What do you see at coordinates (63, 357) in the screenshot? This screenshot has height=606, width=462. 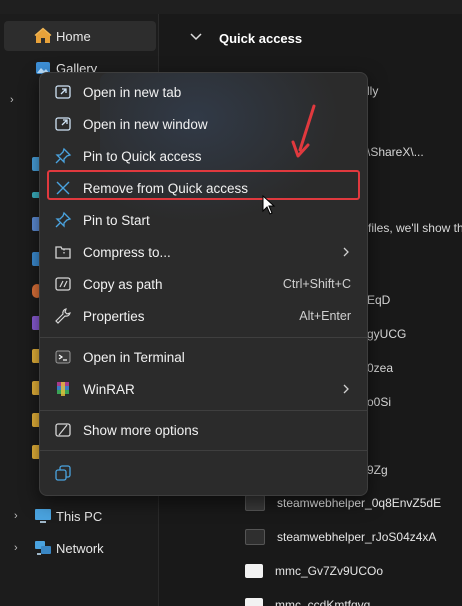 I see `terminal-icon` at bounding box center [63, 357].